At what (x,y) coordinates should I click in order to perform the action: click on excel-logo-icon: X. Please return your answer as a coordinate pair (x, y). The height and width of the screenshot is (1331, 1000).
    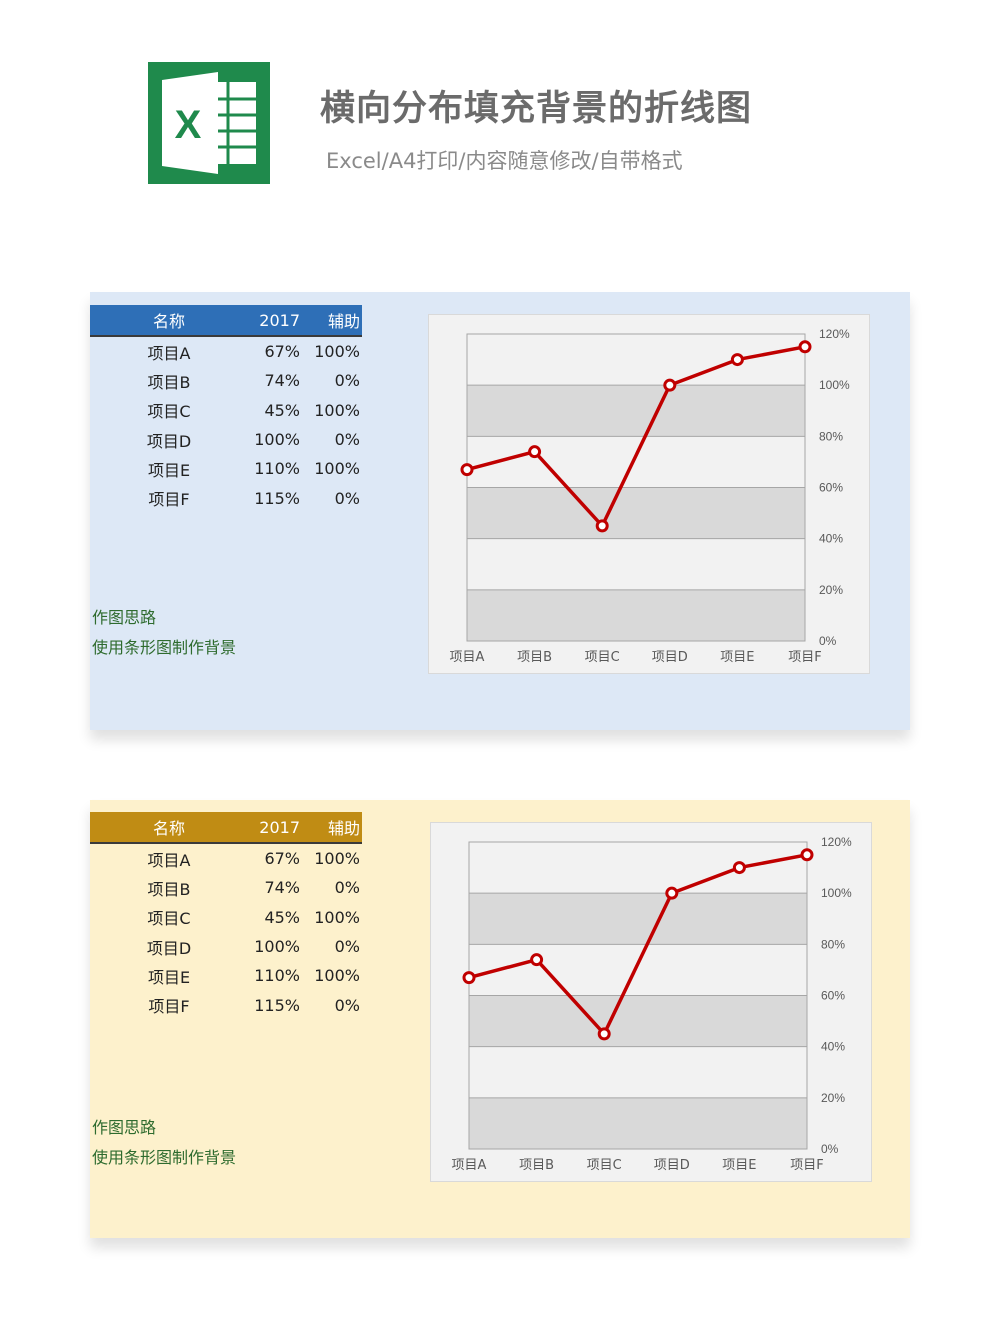
    Looking at the image, I should click on (209, 123).